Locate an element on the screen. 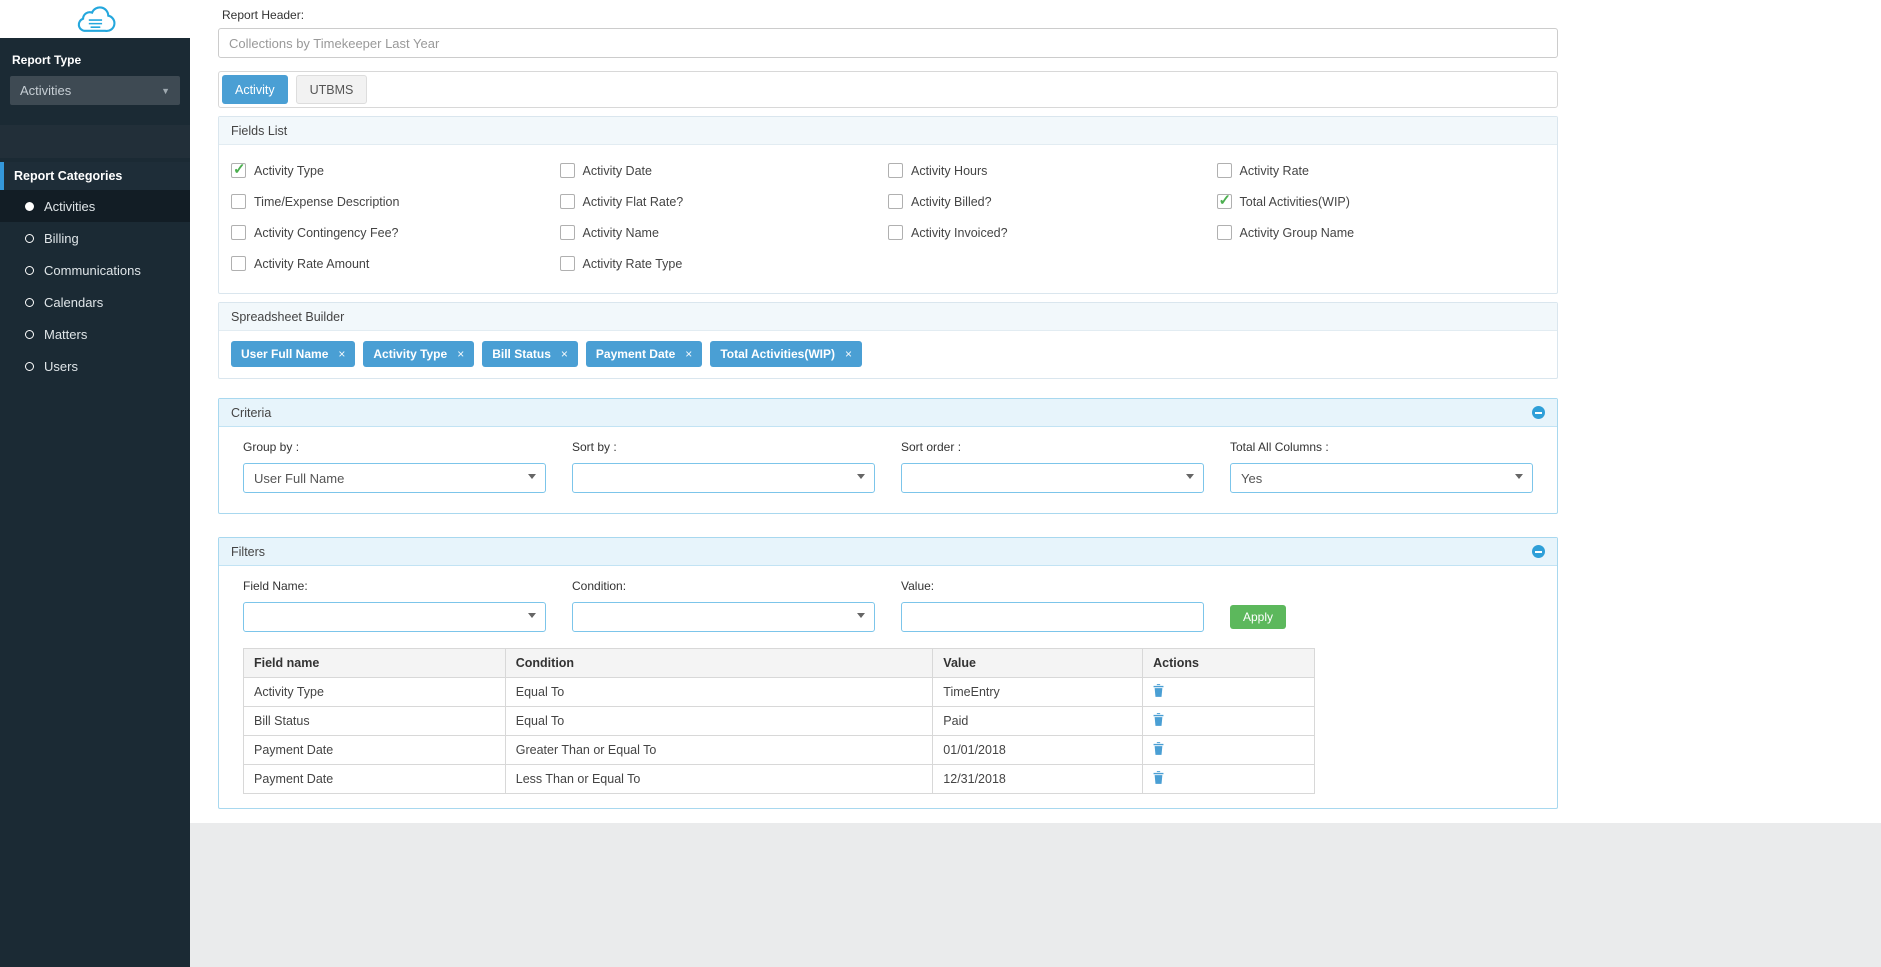 The height and width of the screenshot is (967, 1881). sidebar-item-activities: Activities is located at coordinates (95, 206).